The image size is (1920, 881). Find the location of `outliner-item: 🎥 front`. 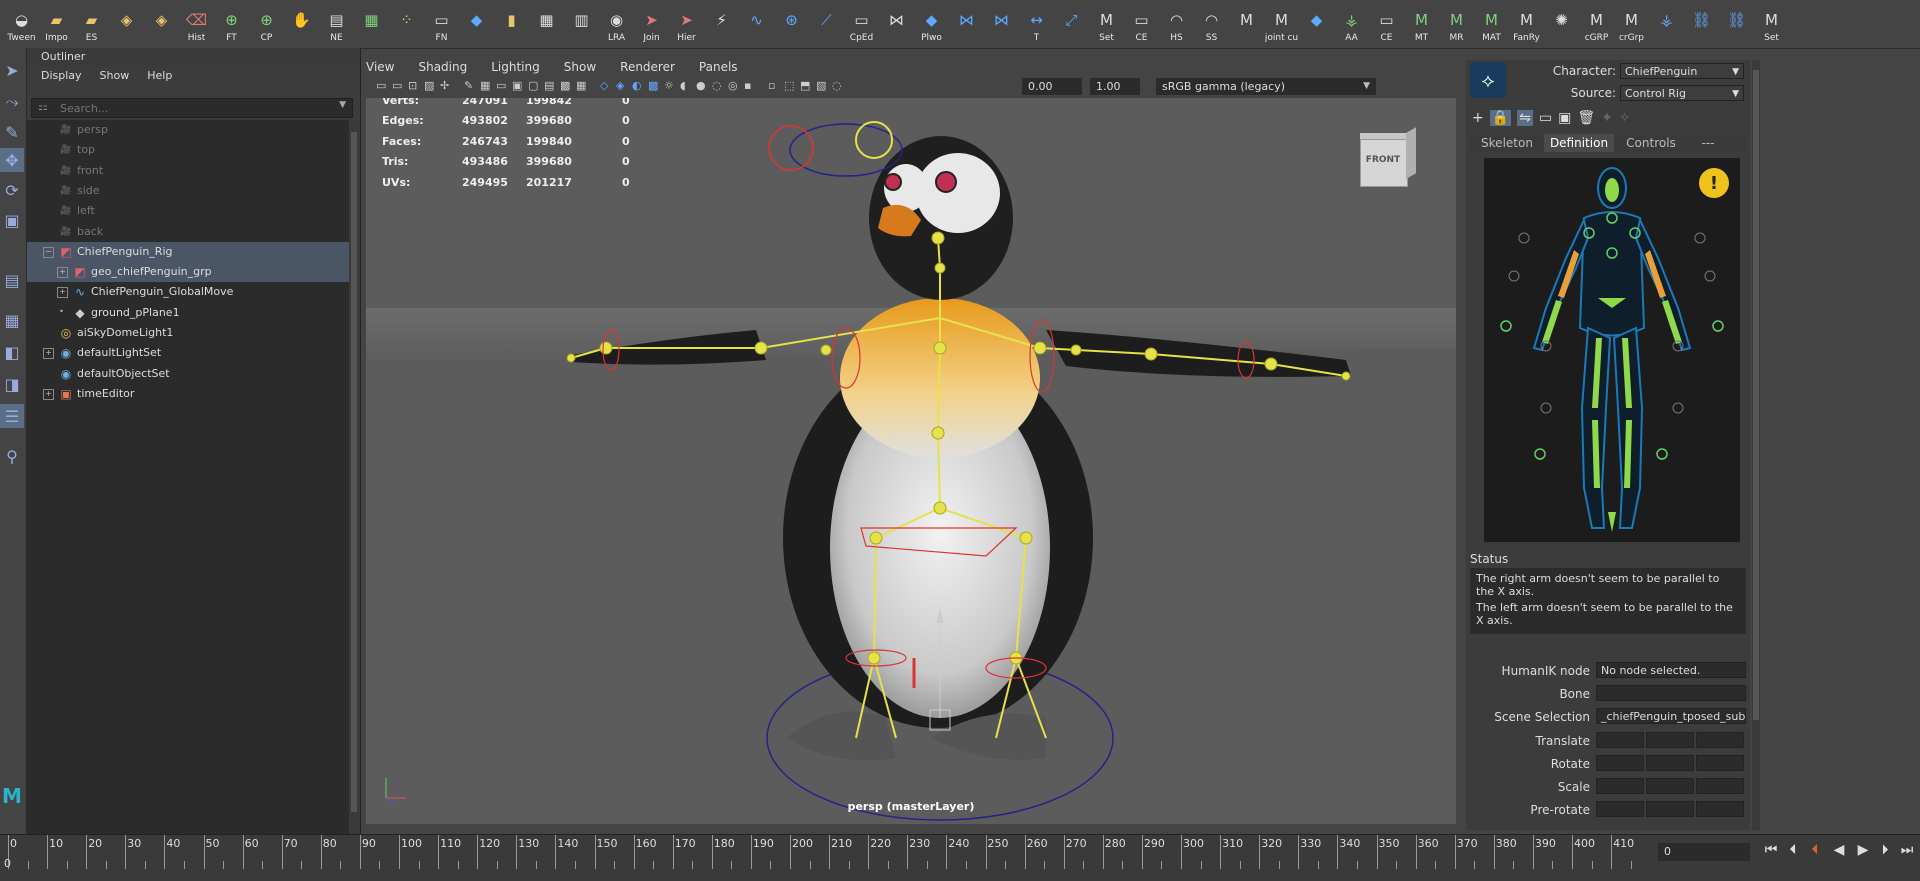

outliner-item: 🎥 front is located at coordinates (188, 171).